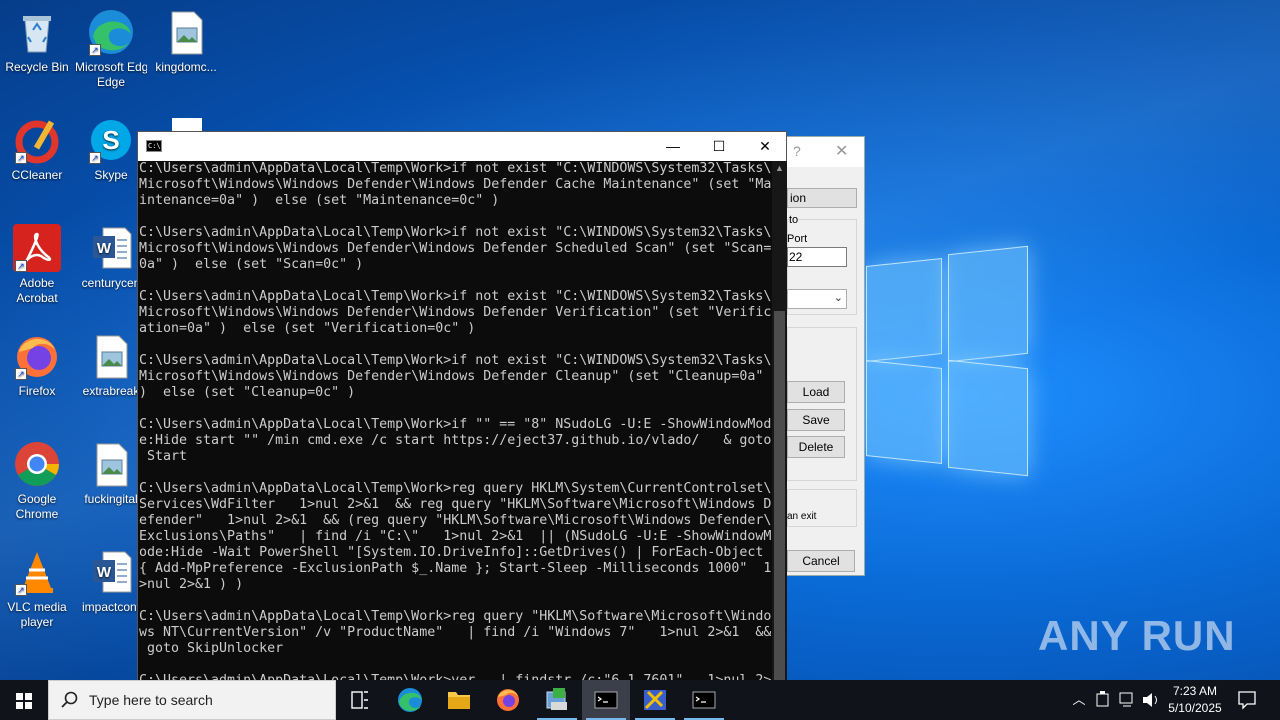 This screenshot has width=1280, height=720. Describe the element at coordinates (37, 283) in the screenshot. I see `desktop-icon-label: Adobe` at that location.